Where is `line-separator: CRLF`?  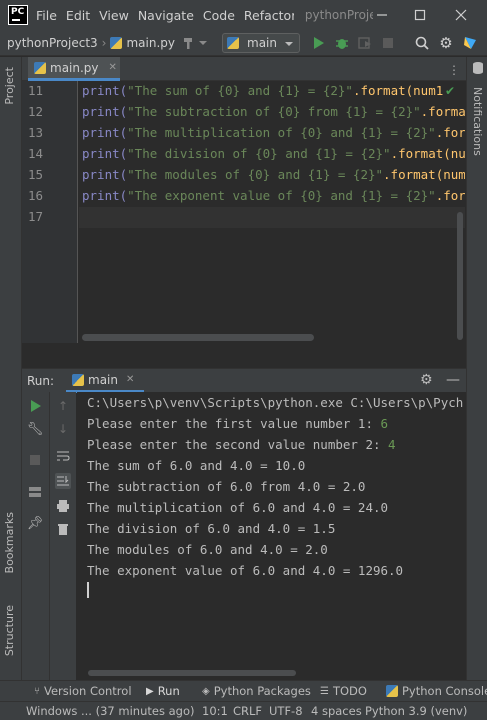 line-separator: CRLF is located at coordinates (247, 711).